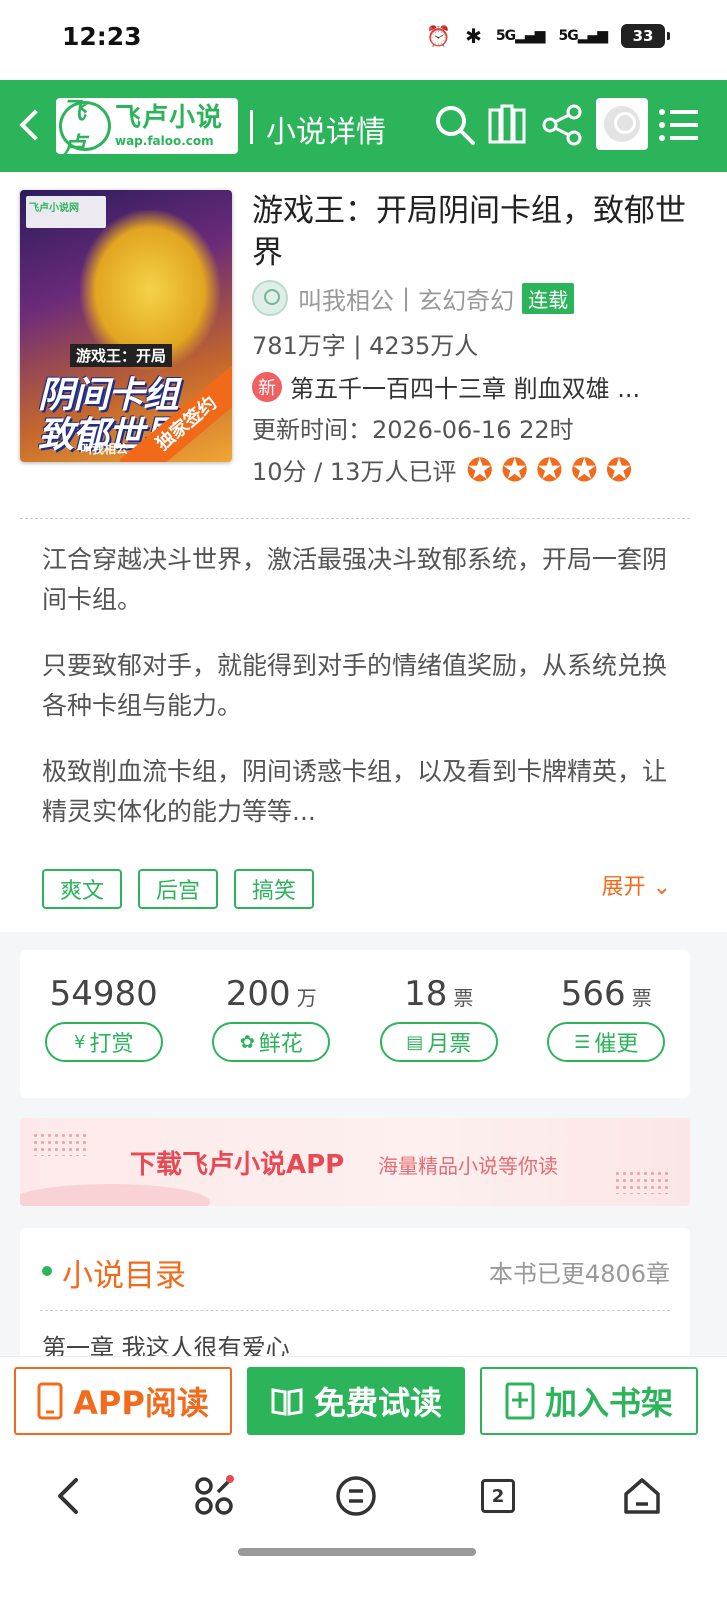 The height and width of the screenshot is (1600, 727). What do you see at coordinates (104, 449) in the screenshot?
I see `cover-author: 叫我相公` at bounding box center [104, 449].